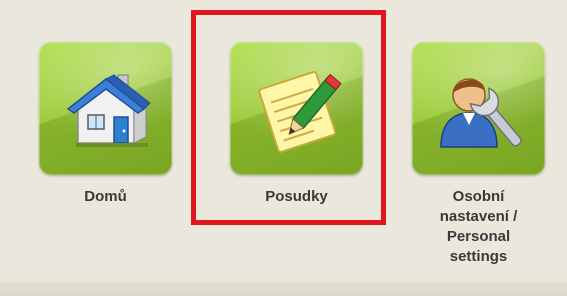  What do you see at coordinates (299, 111) in the screenshot?
I see `notepad-pencil-icon` at bounding box center [299, 111].